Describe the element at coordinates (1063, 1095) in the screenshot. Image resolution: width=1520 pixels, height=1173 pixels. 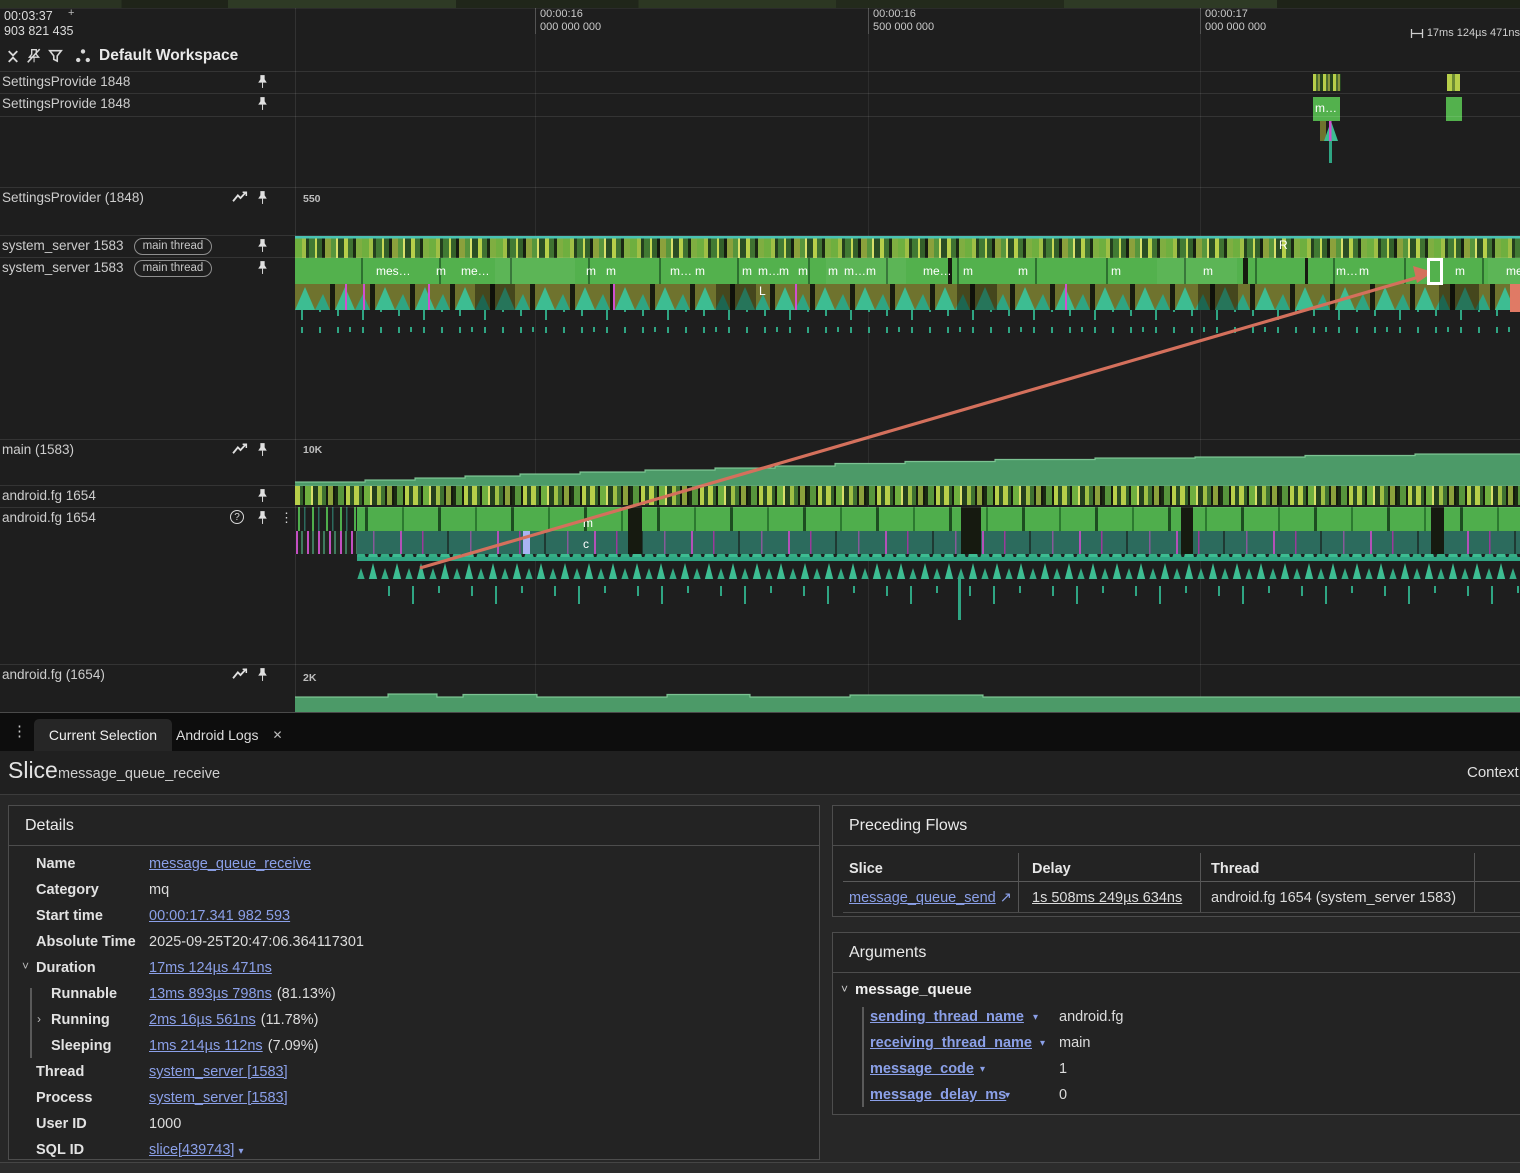
I see `arg-value: 0` at that location.